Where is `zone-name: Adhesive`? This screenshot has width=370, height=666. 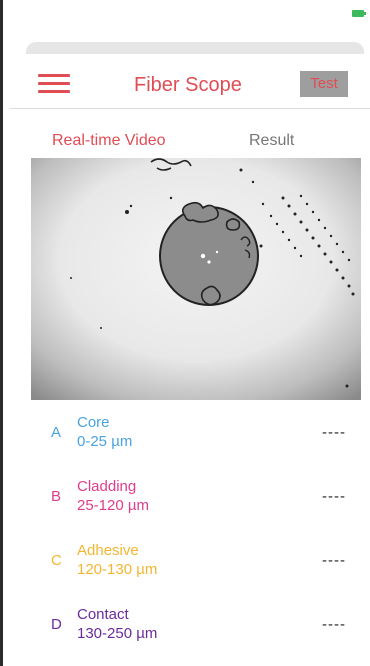
zone-name: Adhesive is located at coordinates (108, 550).